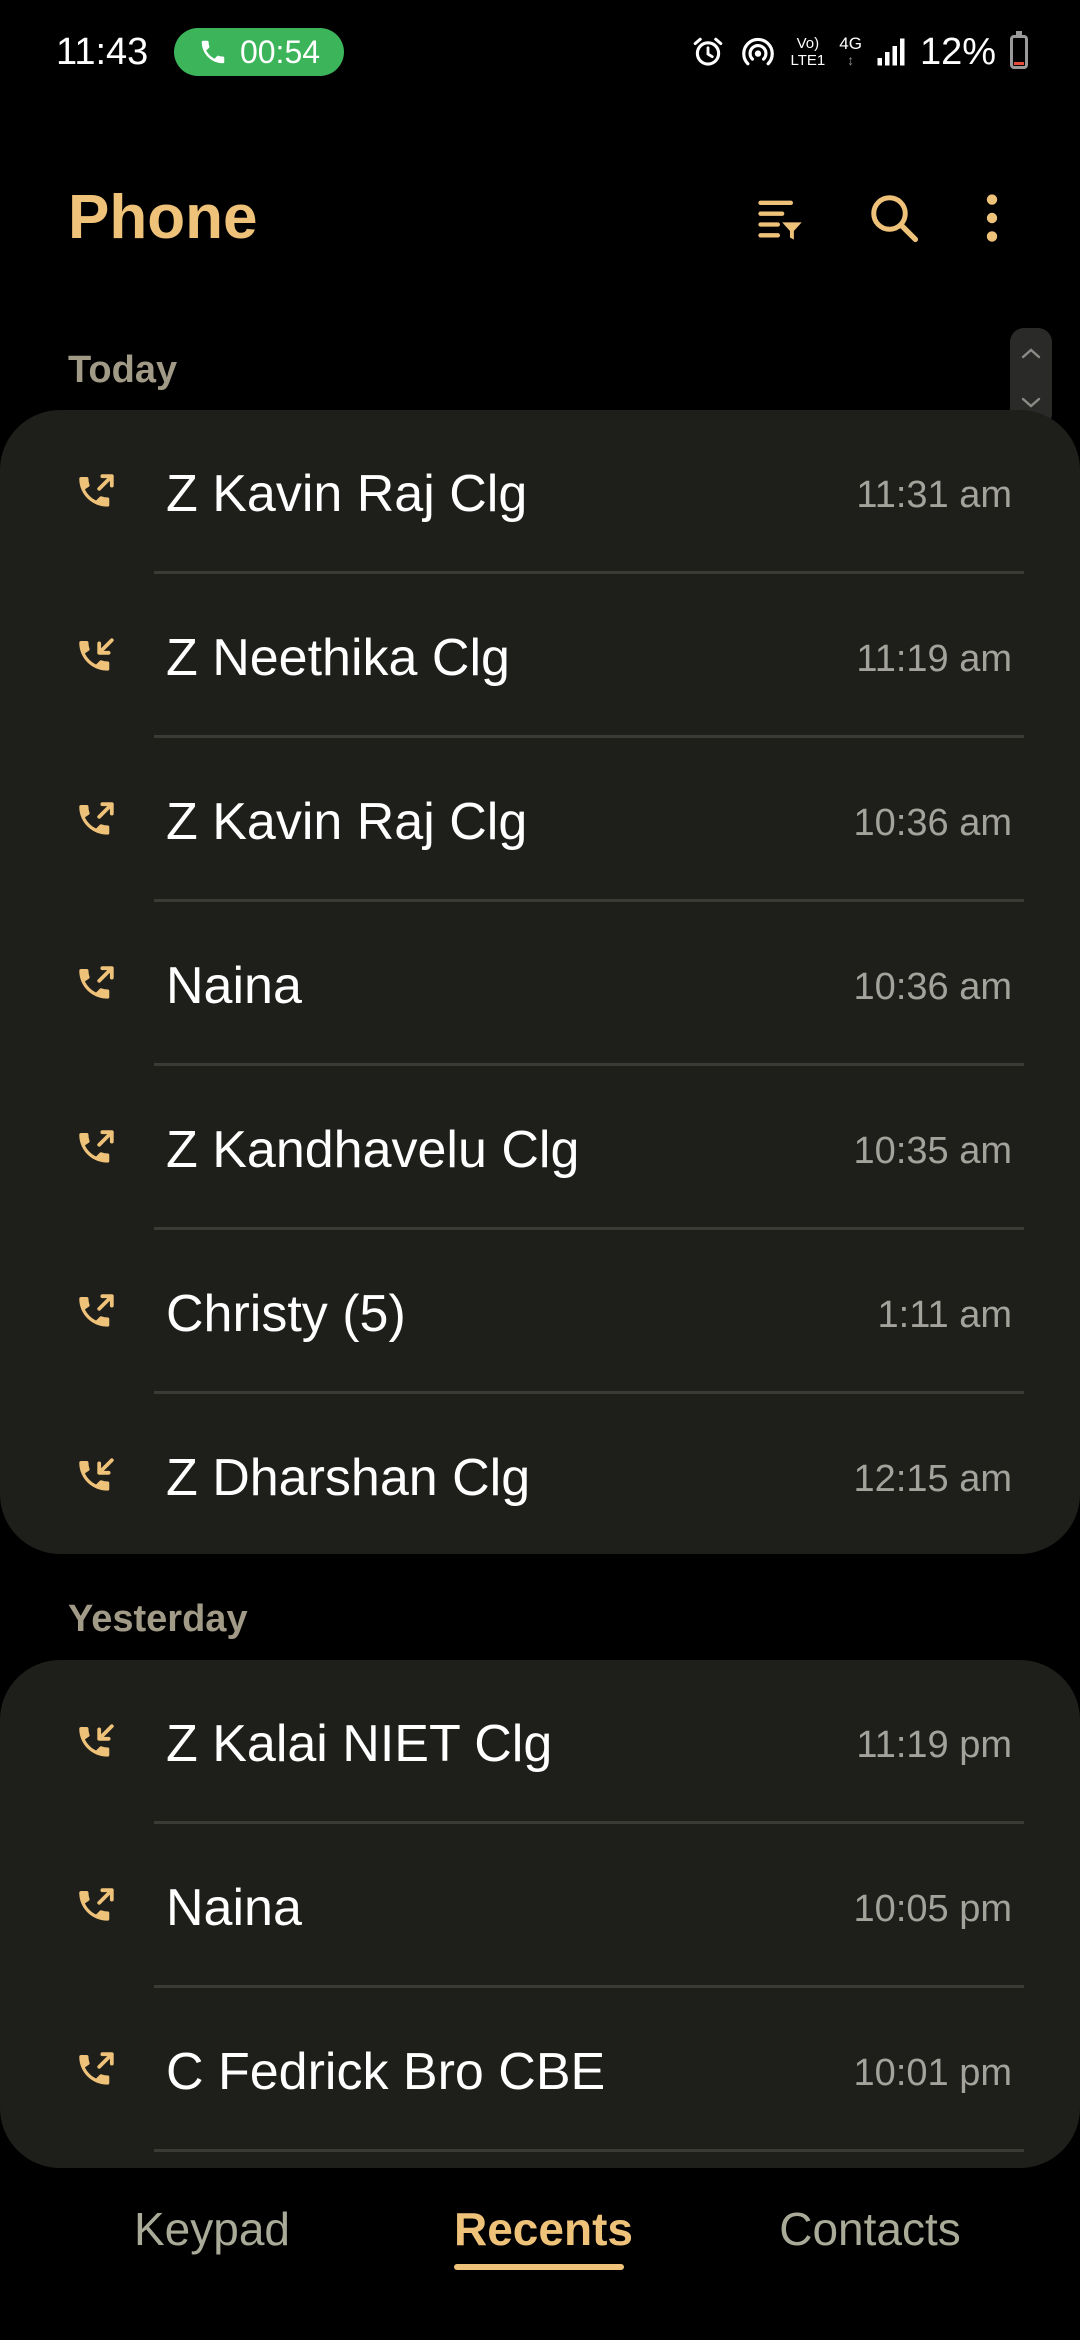 This screenshot has width=1080, height=2340. I want to click on tab-keypad: Keypad, so click(212, 2238).